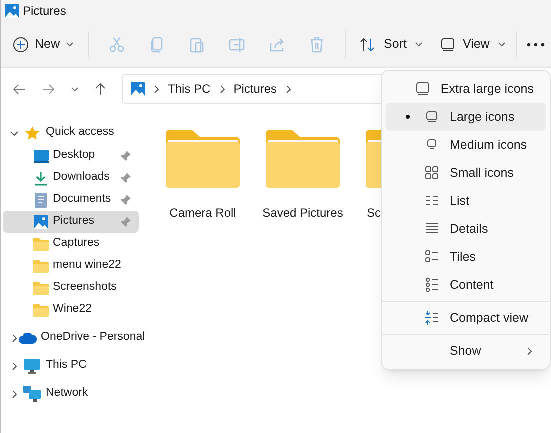 The image size is (551, 433). I want to click on sidebar-label: Pictures, so click(74, 222).